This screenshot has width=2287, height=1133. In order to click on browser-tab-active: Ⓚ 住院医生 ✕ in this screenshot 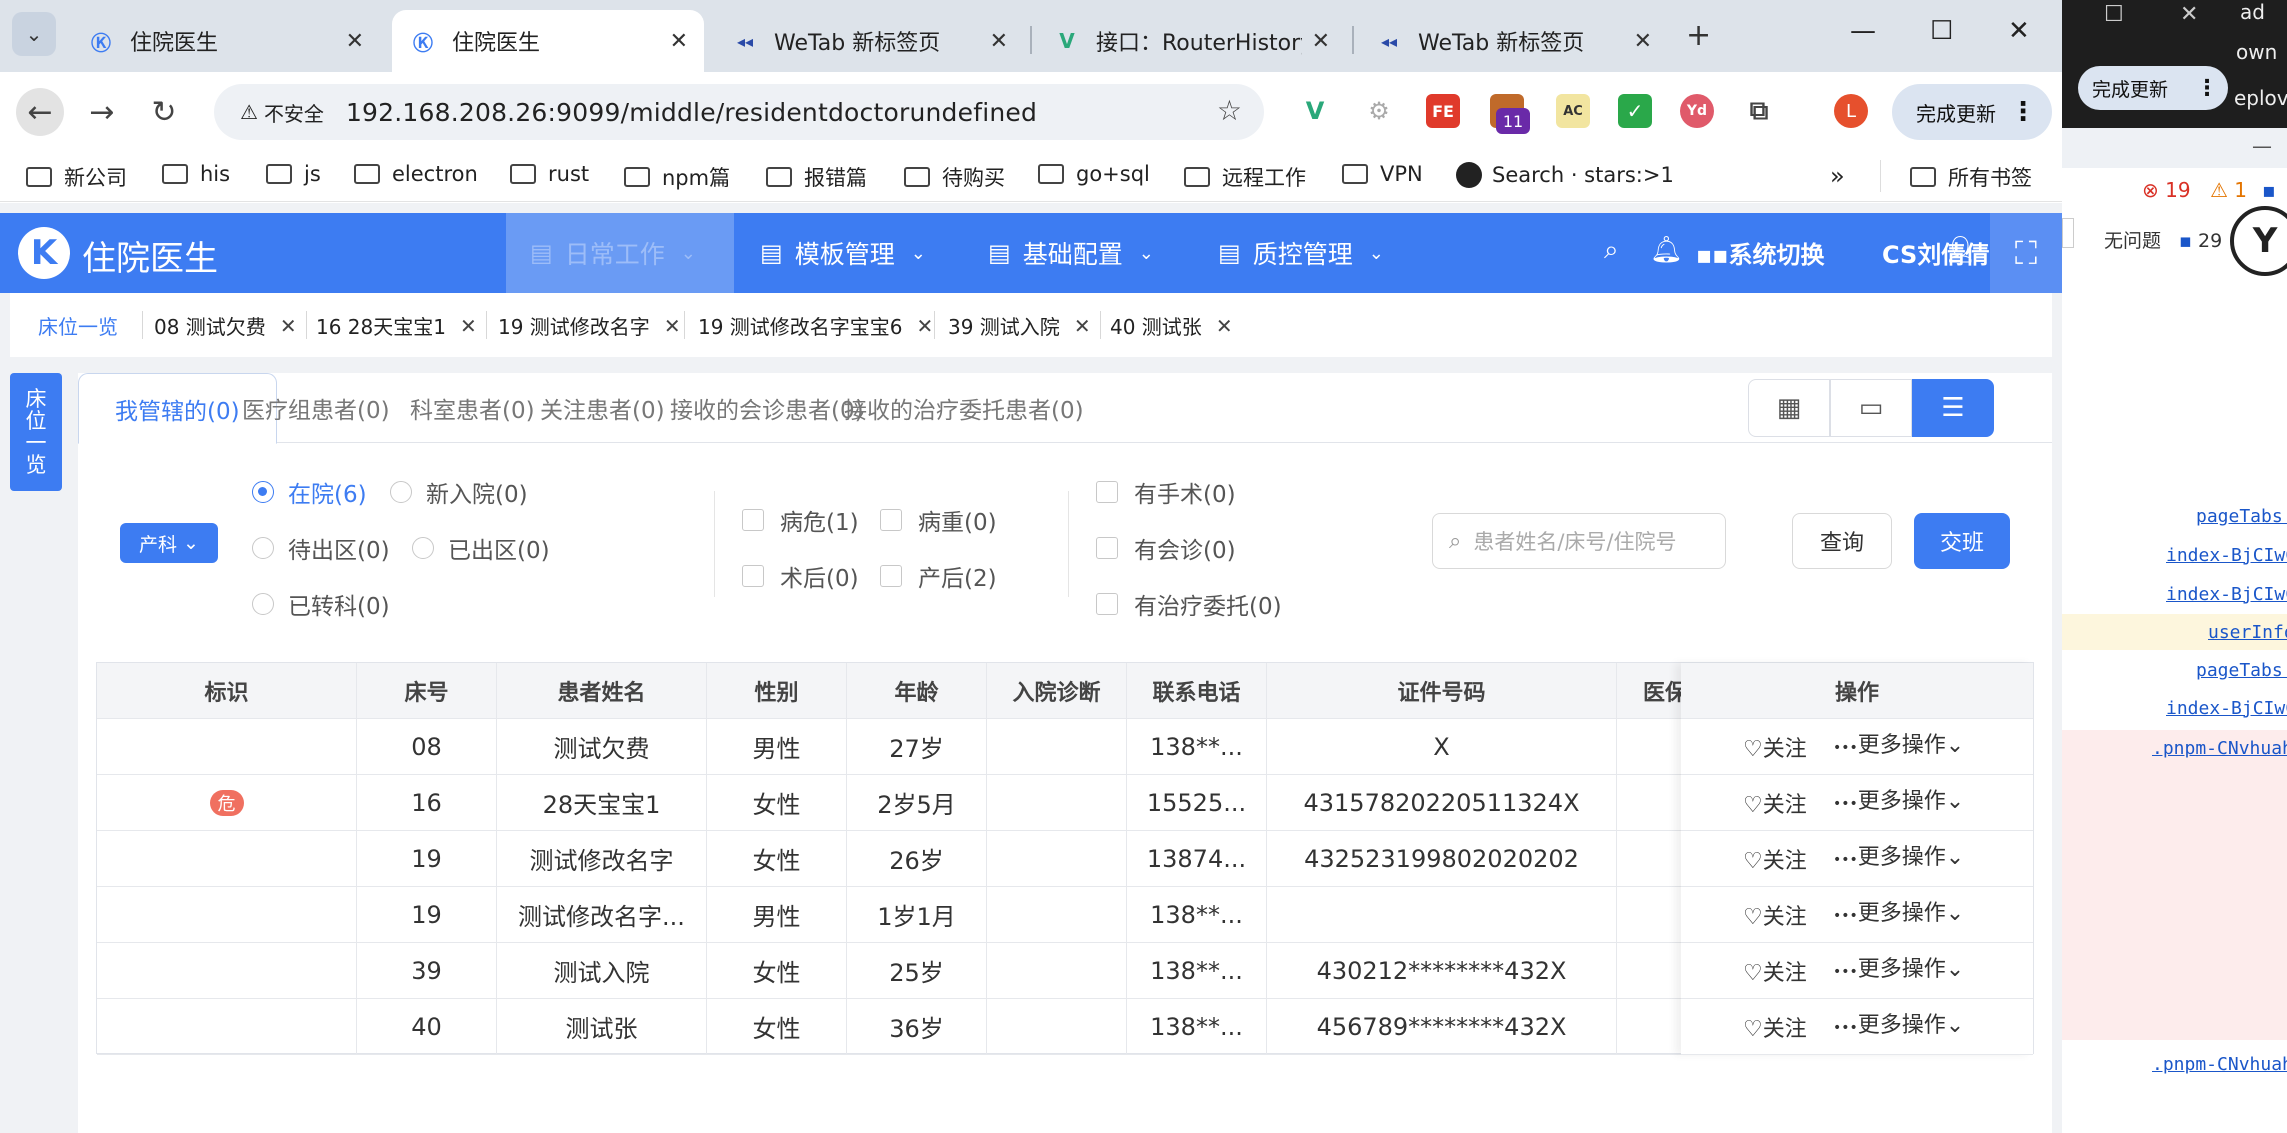, I will do `click(548, 41)`.